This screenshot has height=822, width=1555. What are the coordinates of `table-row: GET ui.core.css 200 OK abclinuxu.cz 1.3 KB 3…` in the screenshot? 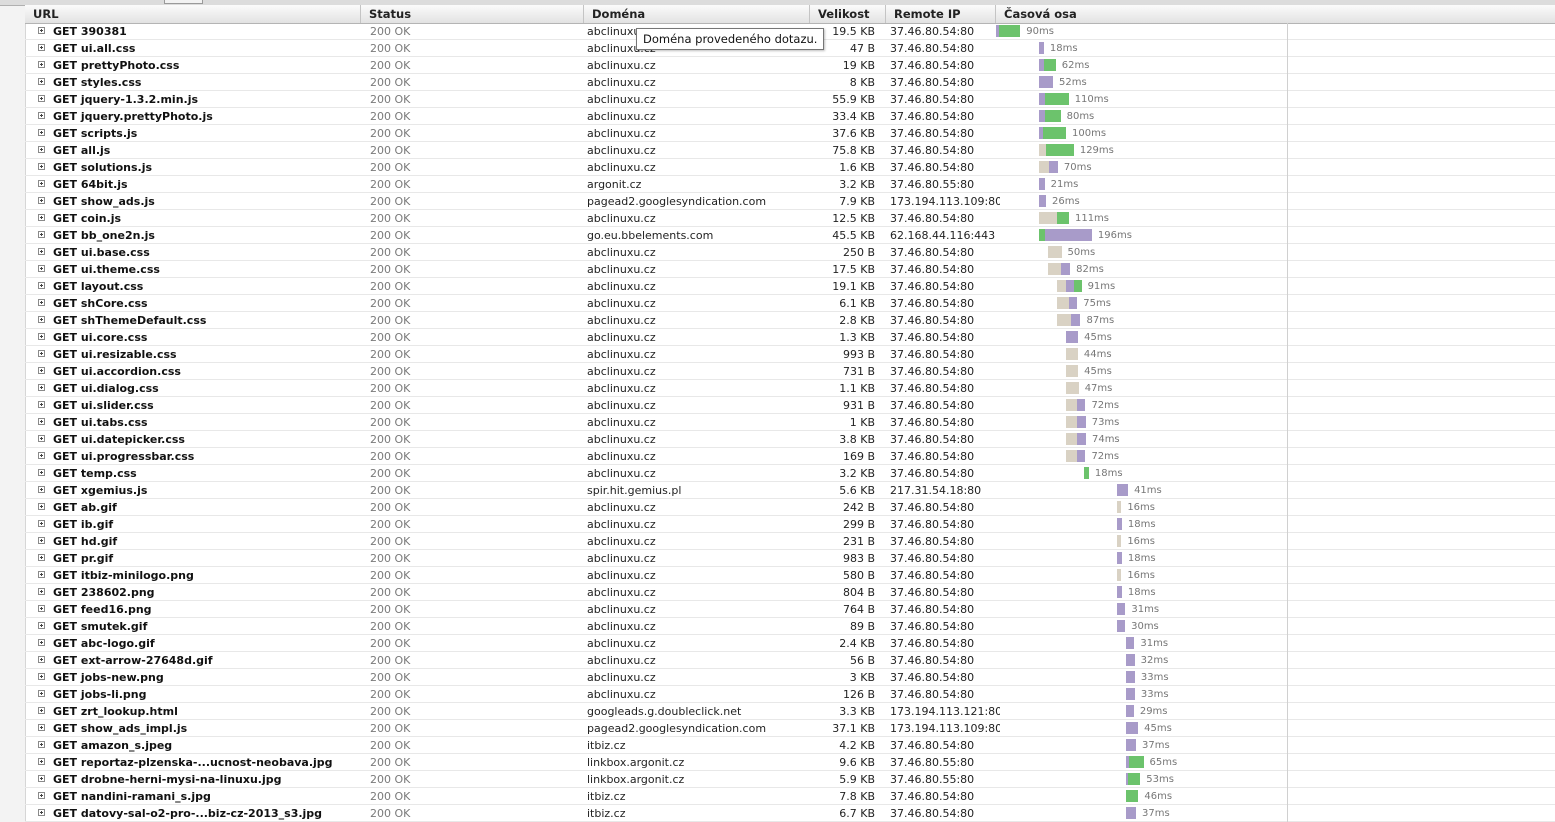 It's located at (790, 337).